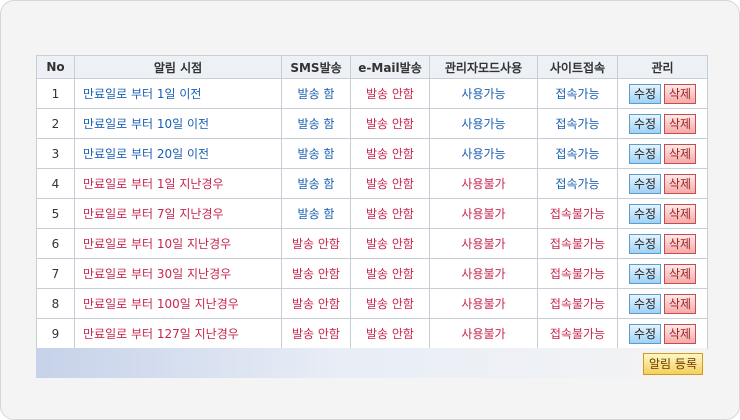 The width and height of the screenshot is (740, 420). What do you see at coordinates (55, 67) in the screenshot?
I see `column-header-no: No` at bounding box center [55, 67].